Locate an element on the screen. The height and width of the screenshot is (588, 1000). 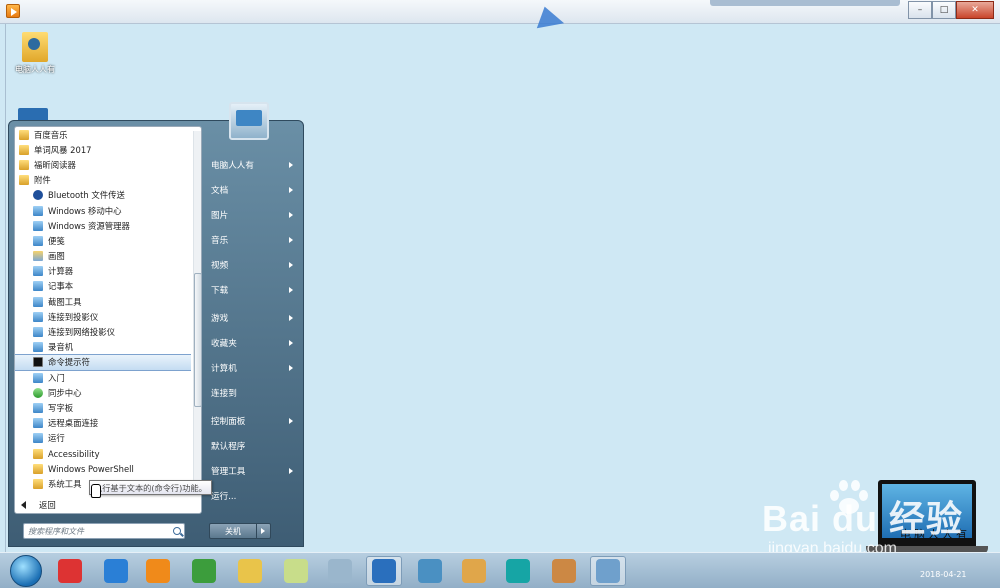
shutdown-group: 关机 is located at coordinates (241, 531).